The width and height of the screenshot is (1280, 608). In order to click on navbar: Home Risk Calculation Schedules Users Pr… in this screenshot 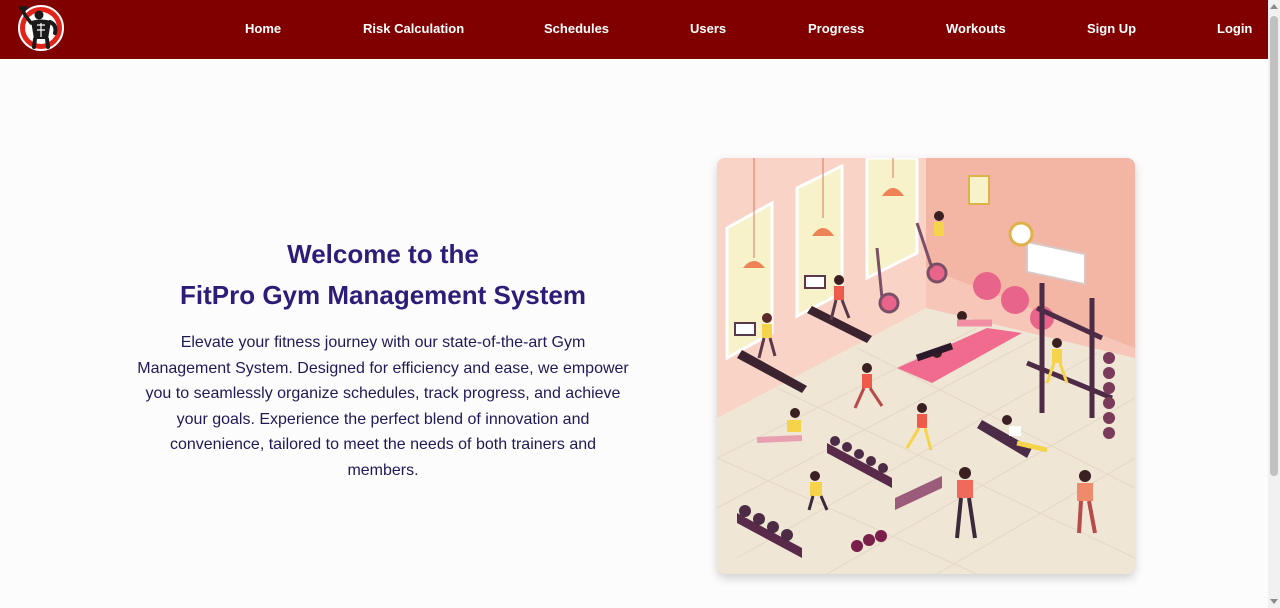, I will do `click(634, 29)`.